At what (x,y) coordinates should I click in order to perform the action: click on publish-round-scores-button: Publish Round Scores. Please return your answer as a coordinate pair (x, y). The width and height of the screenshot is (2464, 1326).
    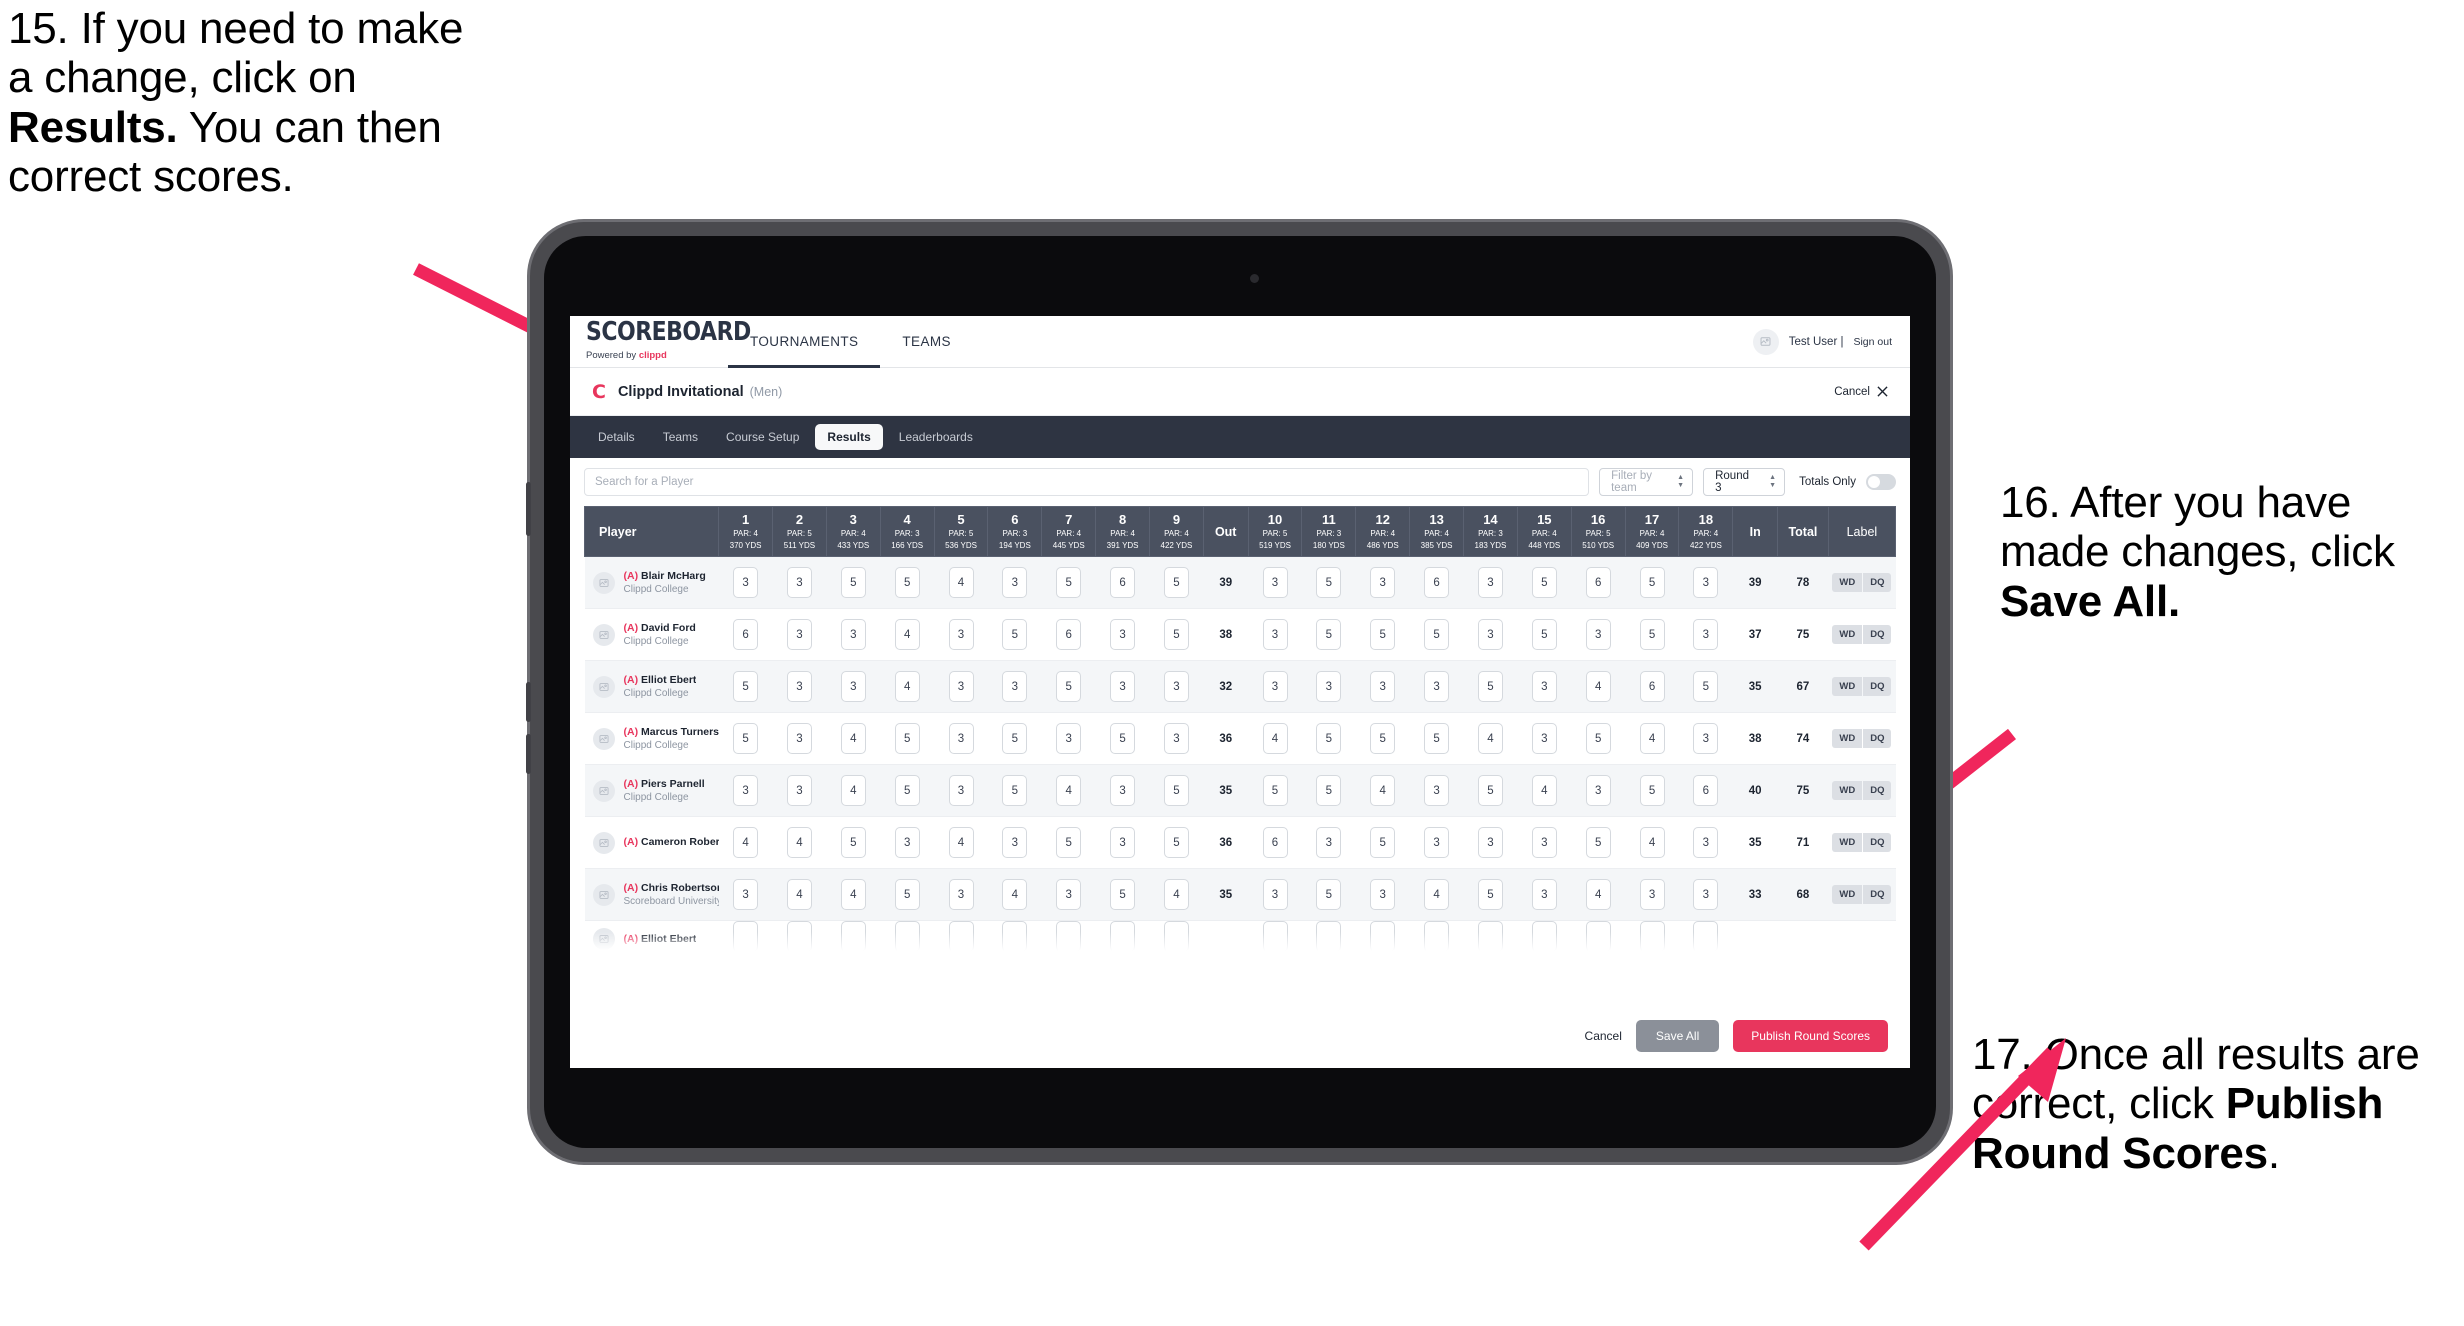
    Looking at the image, I should click on (1810, 1036).